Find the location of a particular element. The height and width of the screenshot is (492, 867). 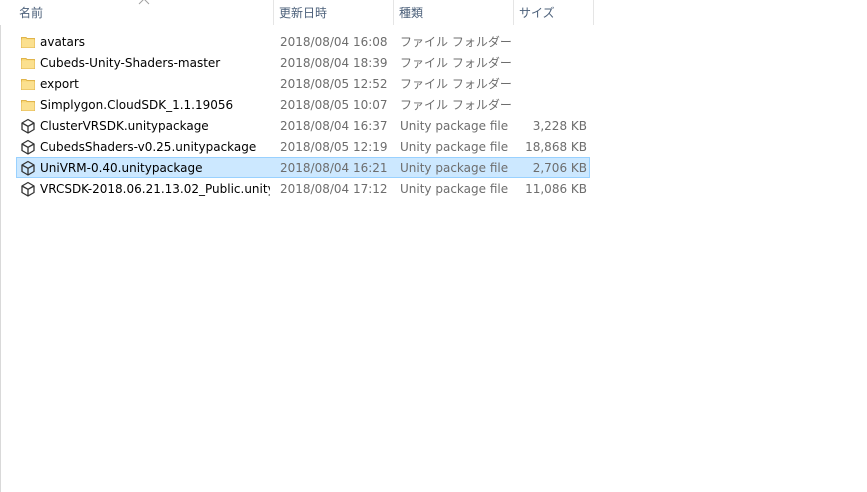

file-date: 2018/08/04 16:08 is located at coordinates (334, 42).